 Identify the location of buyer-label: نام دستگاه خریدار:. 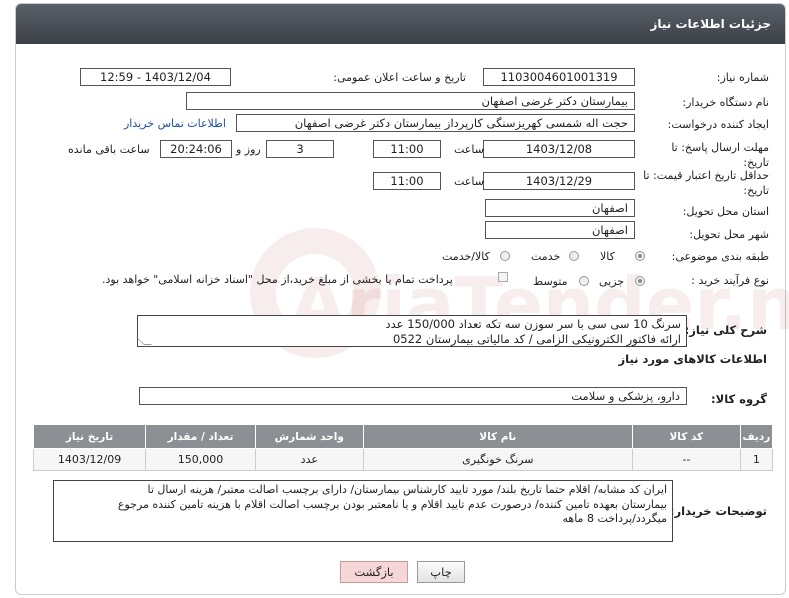
(725, 102).